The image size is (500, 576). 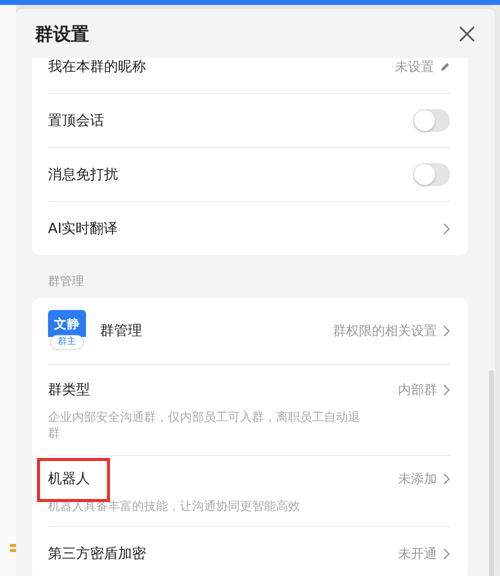 What do you see at coordinates (62, 34) in the screenshot?
I see `panel-title: 群设置` at bounding box center [62, 34].